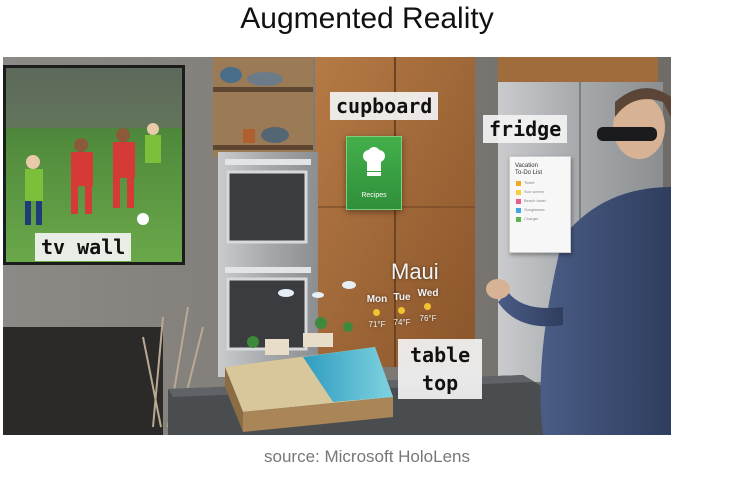 Image resolution: width=734 pixels, height=478 pixels. I want to click on tv-wall-label: tv wall, so click(83, 247).